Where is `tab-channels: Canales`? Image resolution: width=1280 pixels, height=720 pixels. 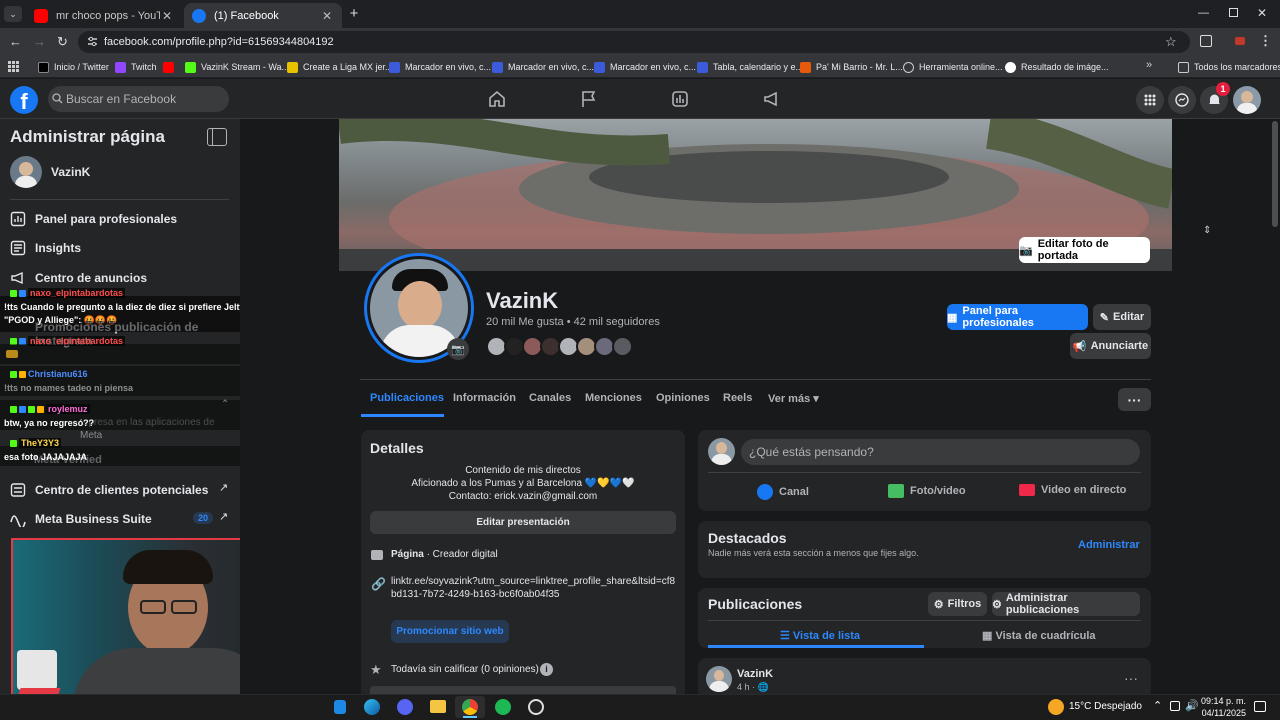
tab-channels: Canales is located at coordinates (550, 398).